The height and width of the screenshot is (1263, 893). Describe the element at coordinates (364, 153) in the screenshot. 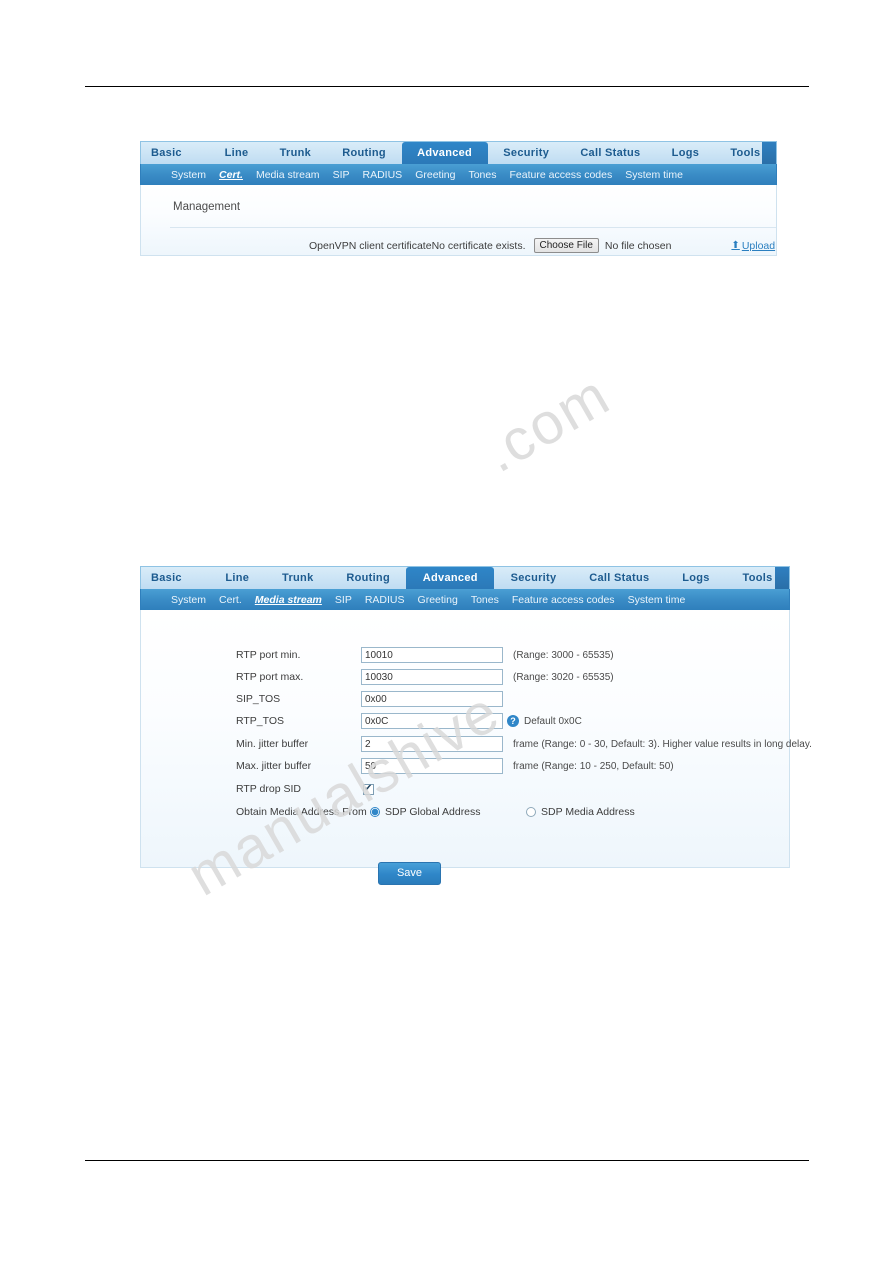

I see `nav-item-routing: Routing` at that location.